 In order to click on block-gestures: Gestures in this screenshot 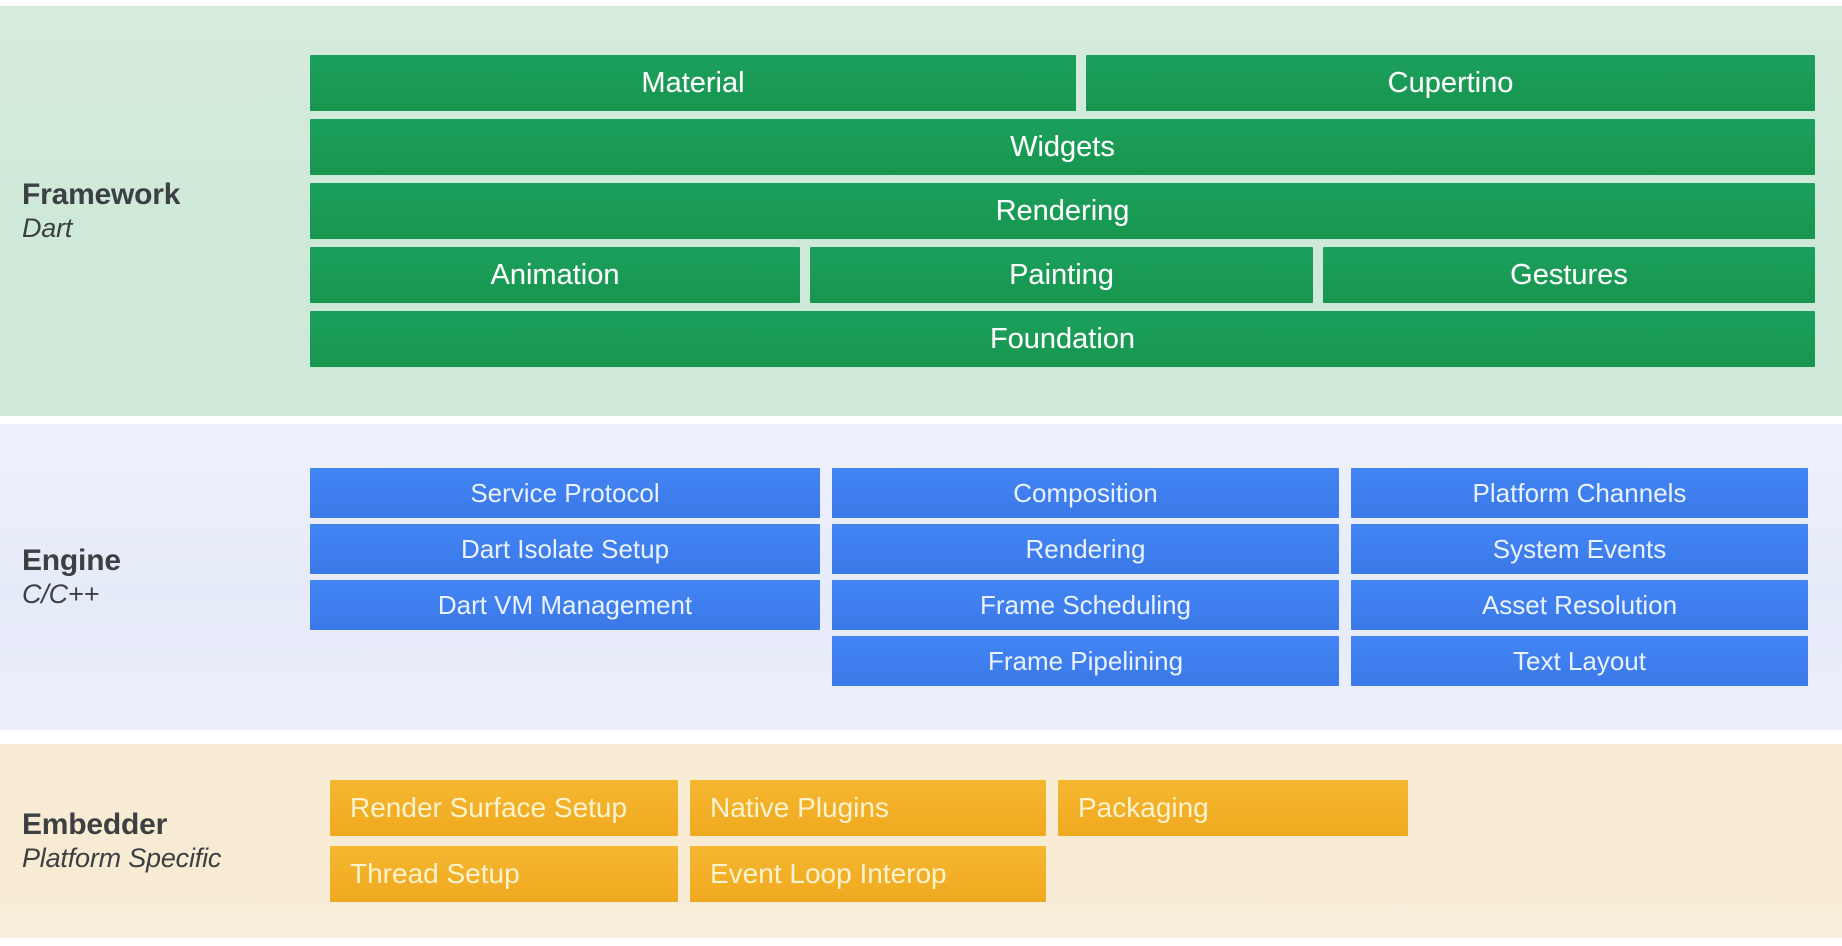, I will do `click(1569, 275)`.